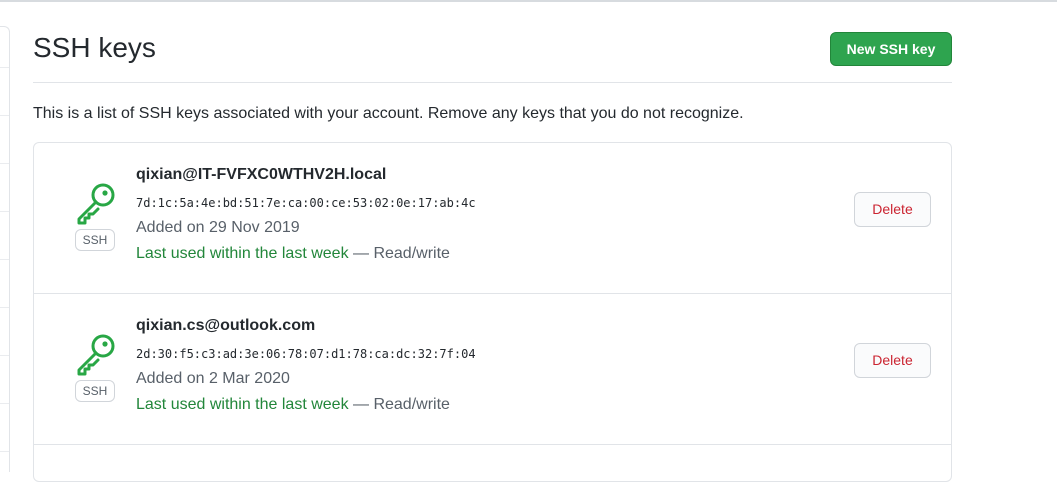  What do you see at coordinates (213, 378) in the screenshot?
I see `key-added-date: Added on 2 Mar 2020` at bounding box center [213, 378].